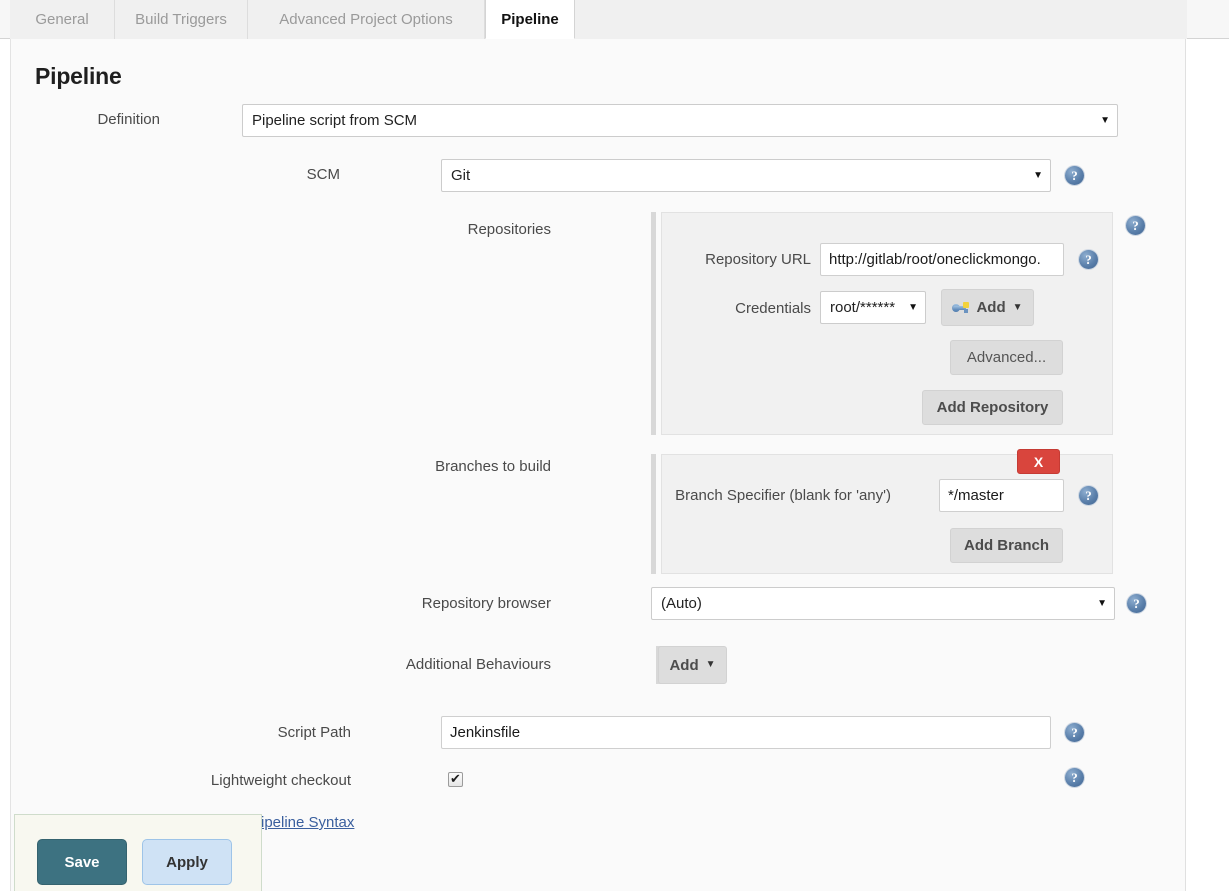 The height and width of the screenshot is (891, 1229). What do you see at coordinates (280, 780) in the screenshot?
I see `lightweight-checkout-label: Lightweight checkout` at bounding box center [280, 780].